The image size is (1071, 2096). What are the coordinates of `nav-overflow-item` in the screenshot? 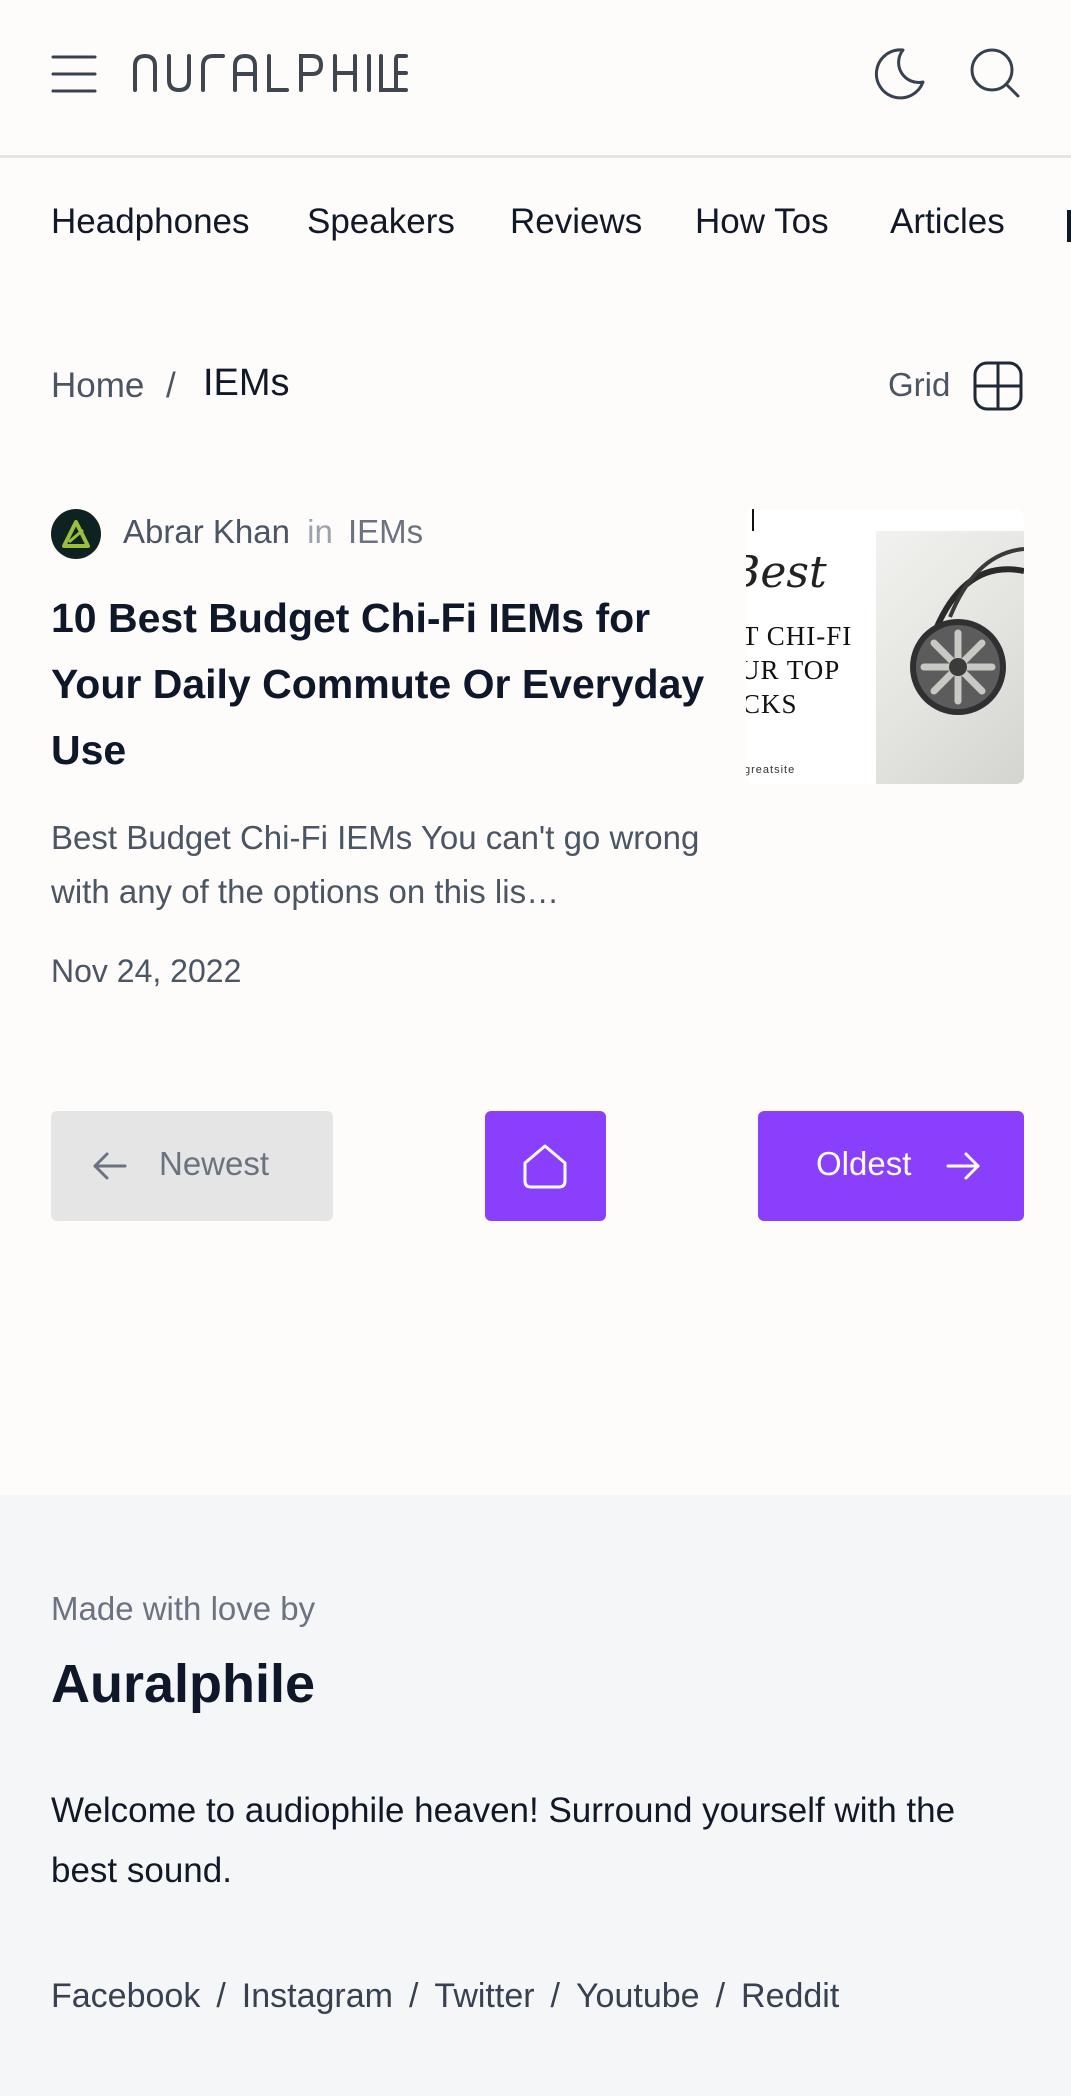 It's located at (1069, 226).